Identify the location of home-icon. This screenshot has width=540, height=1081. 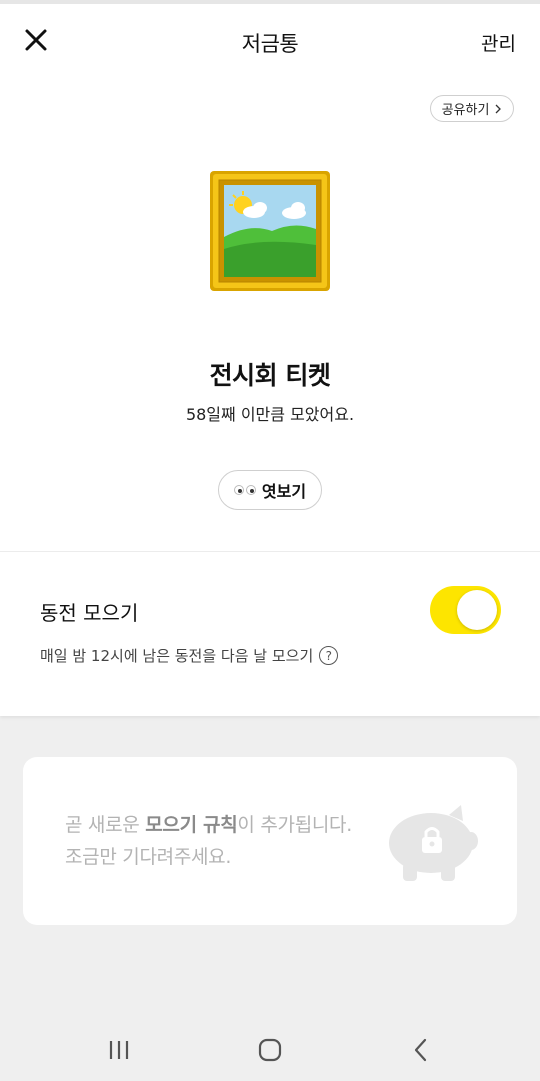
(270, 1050).